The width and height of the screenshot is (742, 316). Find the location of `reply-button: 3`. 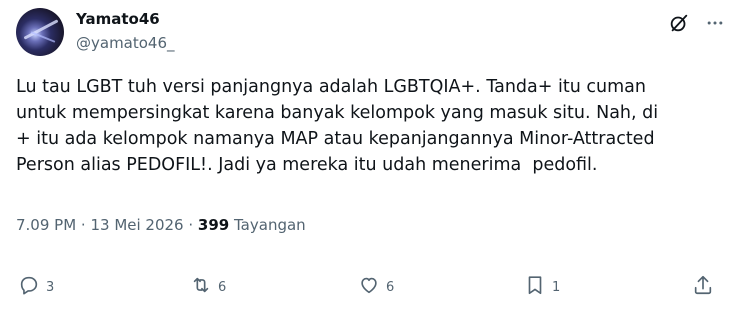

reply-button: 3 is located at coordinates (36, 287).